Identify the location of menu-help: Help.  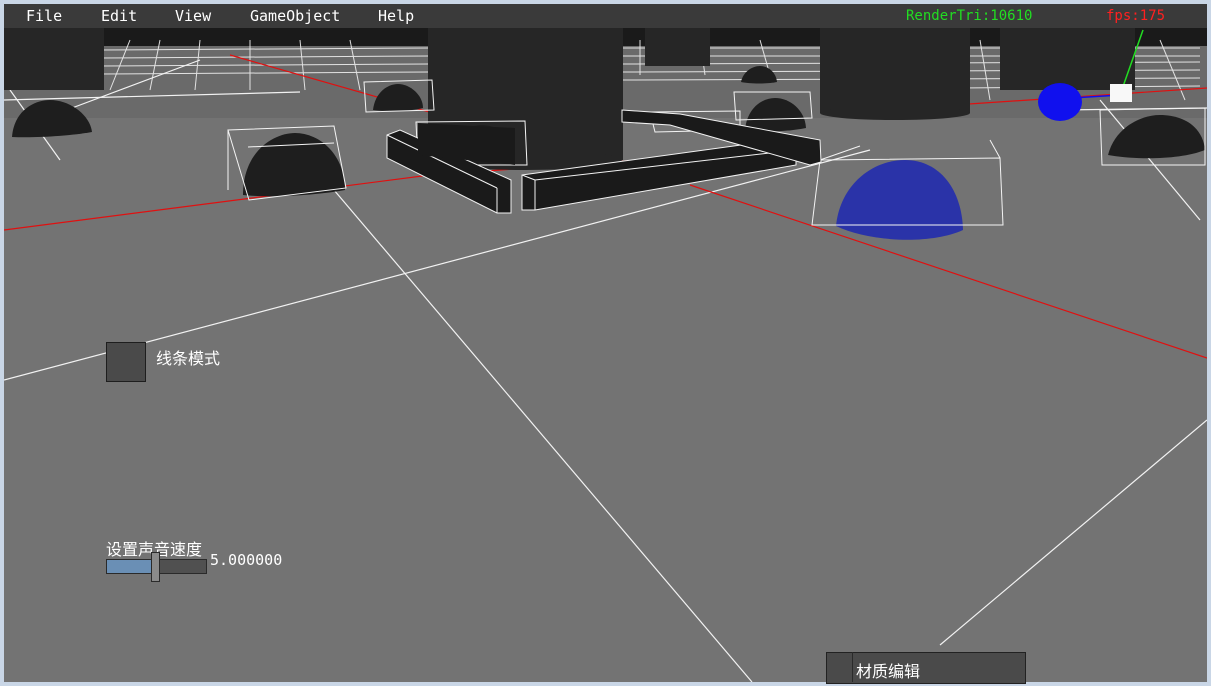
(396, 16).